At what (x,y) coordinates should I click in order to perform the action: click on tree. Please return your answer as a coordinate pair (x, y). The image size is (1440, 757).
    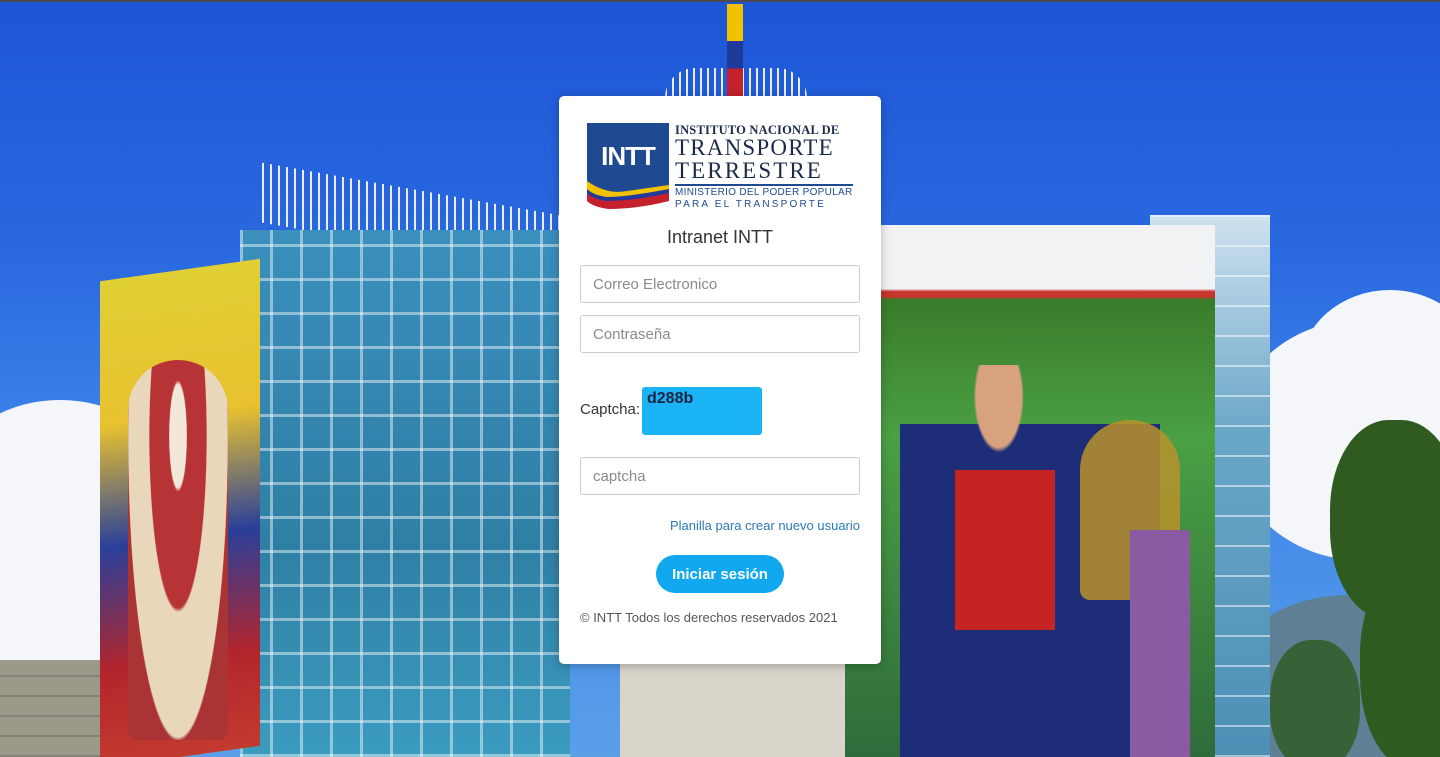
    Looking at the image, I should click on (1315, 698).